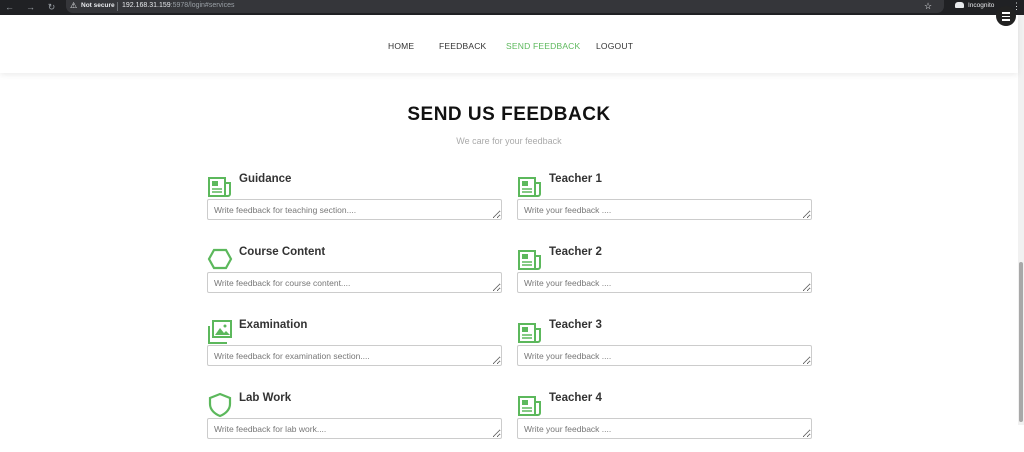  What do you see at coordinates (354, 209) in the screenshot?
I see `guidance-feedback-input` at bounding box center [354, 209].